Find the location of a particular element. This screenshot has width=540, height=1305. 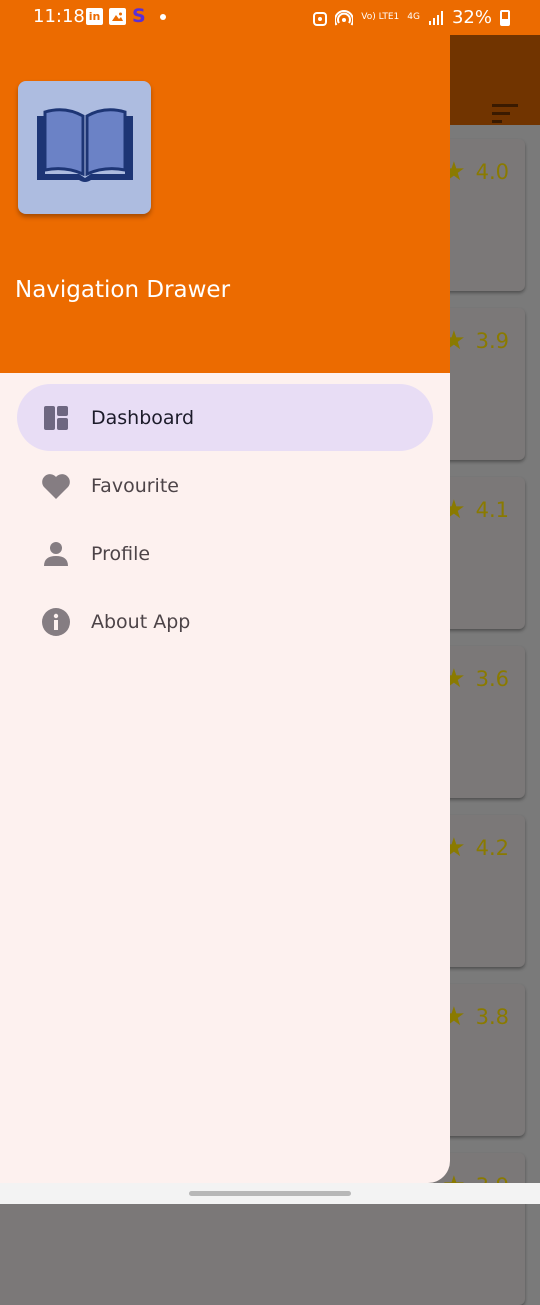

battery-percent: 32% is located at coordinates (471, 17).